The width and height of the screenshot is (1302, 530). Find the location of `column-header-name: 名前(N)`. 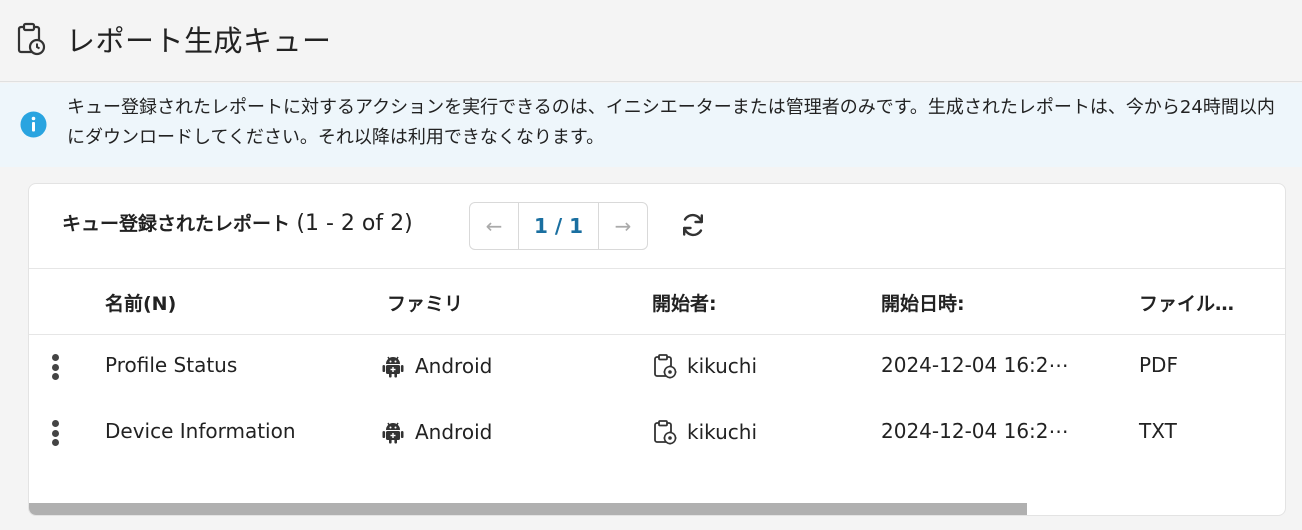

column-header-name: 名前(N) is located at coordinates (140, 302).